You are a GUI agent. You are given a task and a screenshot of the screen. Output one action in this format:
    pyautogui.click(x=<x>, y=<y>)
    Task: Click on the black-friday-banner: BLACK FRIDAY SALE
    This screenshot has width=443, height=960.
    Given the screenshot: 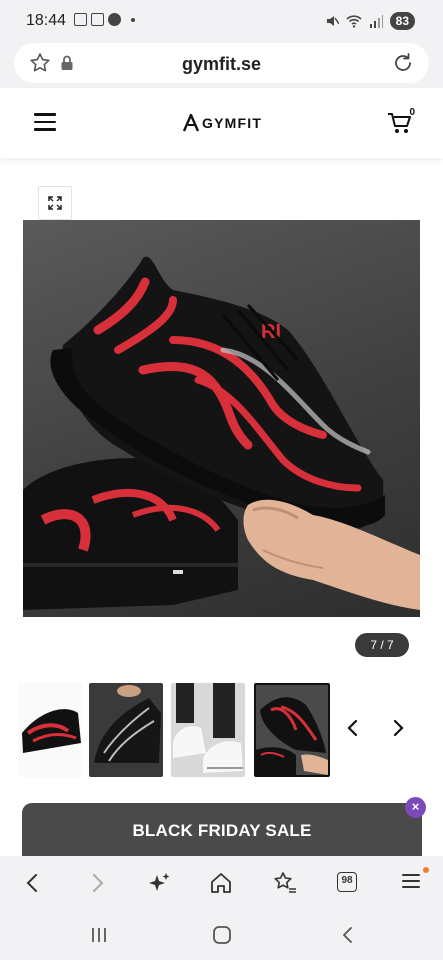 What is the action you would take?
    pyautogui.click(x=222, y=831)
    